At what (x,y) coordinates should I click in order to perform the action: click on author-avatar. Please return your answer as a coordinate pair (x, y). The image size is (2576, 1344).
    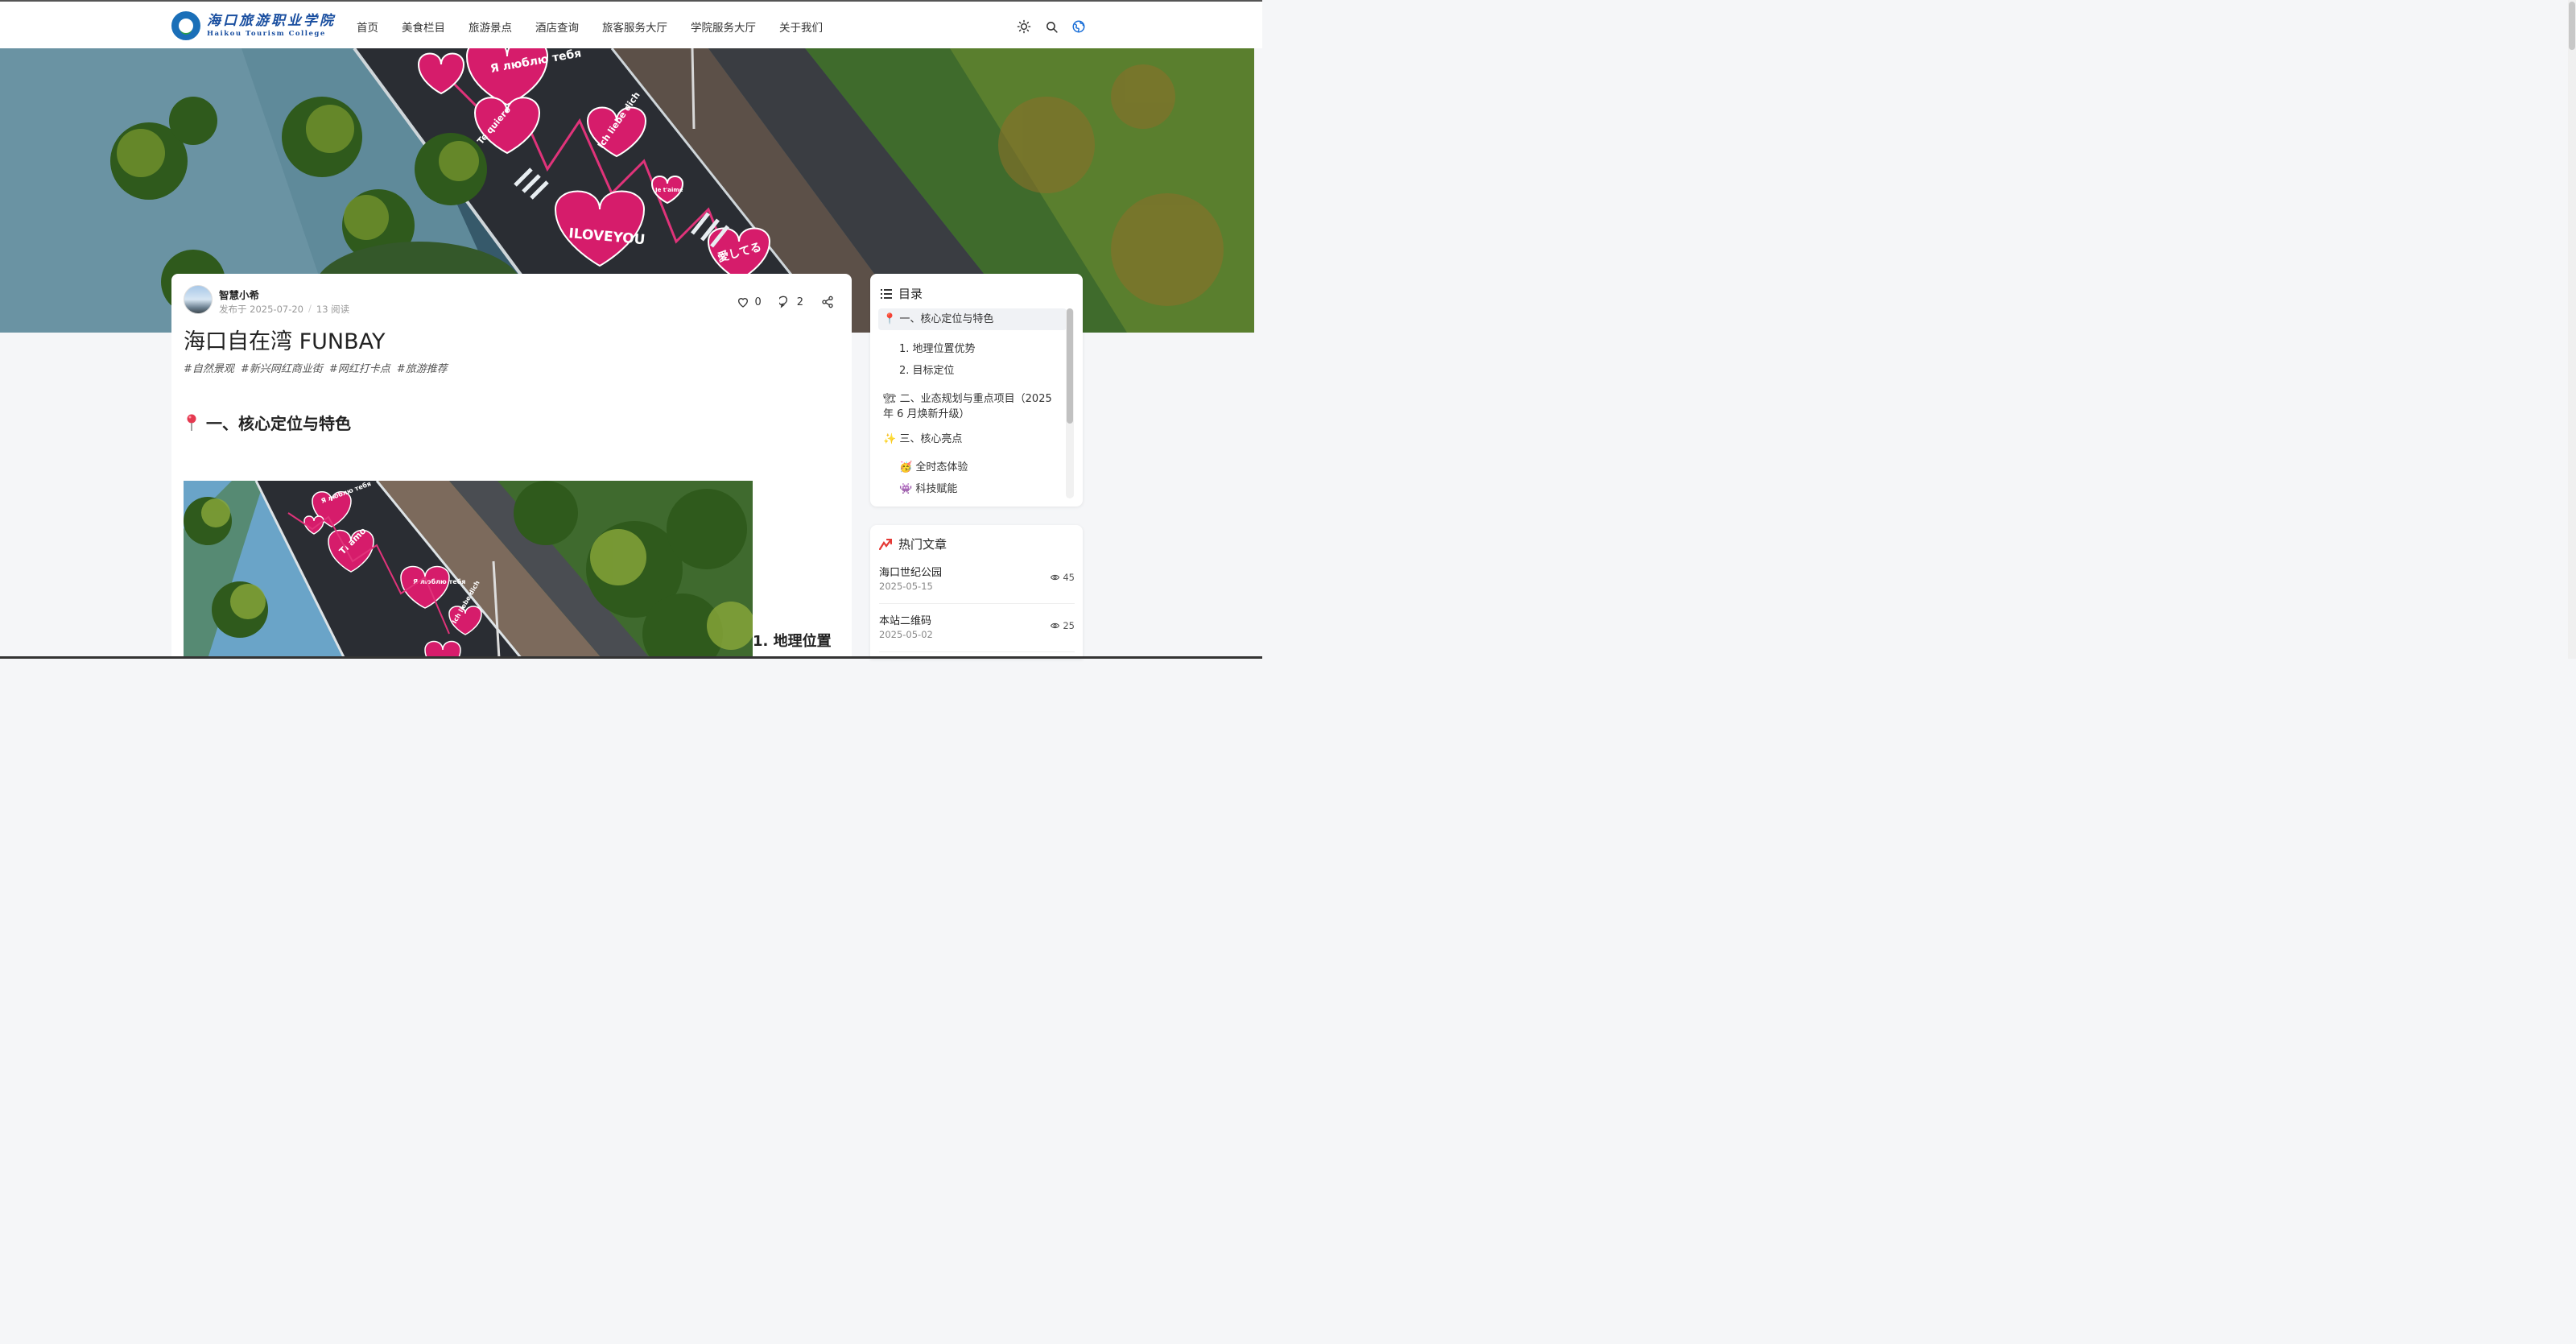
    Looking at the image, I should click on (198, 299).